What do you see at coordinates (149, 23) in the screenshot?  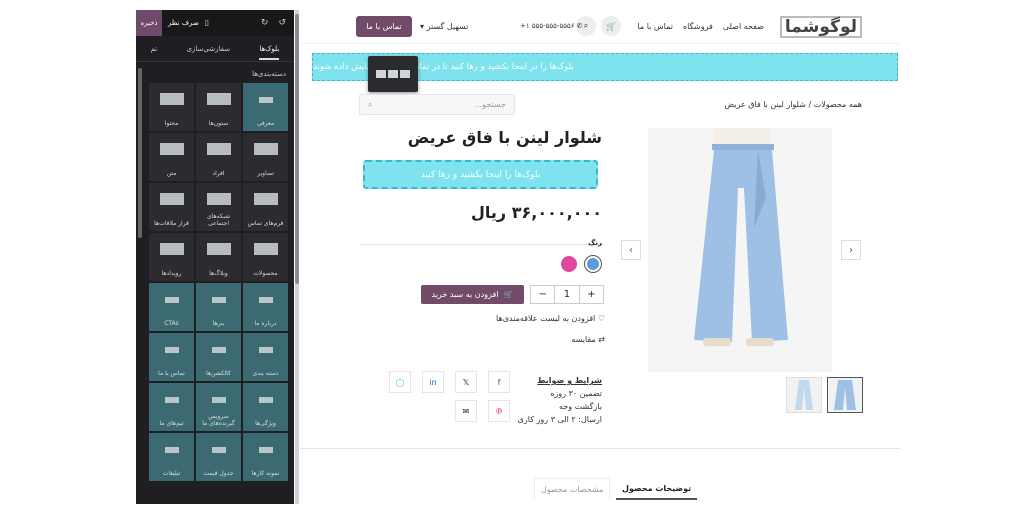 I see `save-button: ذخیره` at bounding box center [149, 23].